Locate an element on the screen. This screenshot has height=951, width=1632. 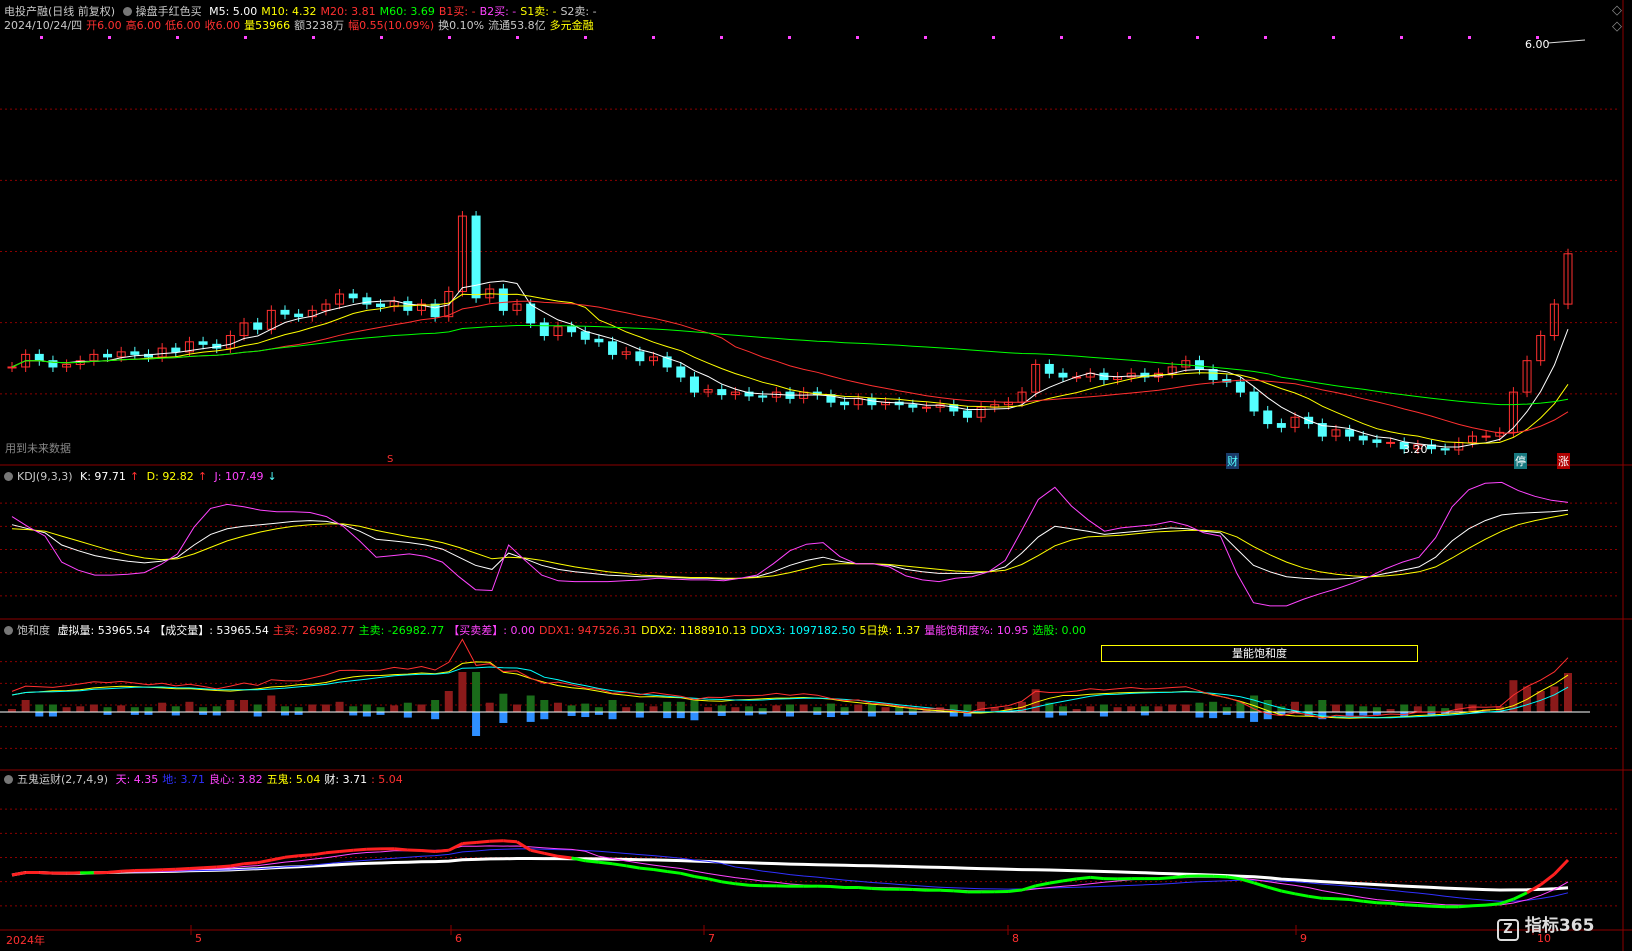
zhang-mark: 涨 is located at coordinates (1563, 461).